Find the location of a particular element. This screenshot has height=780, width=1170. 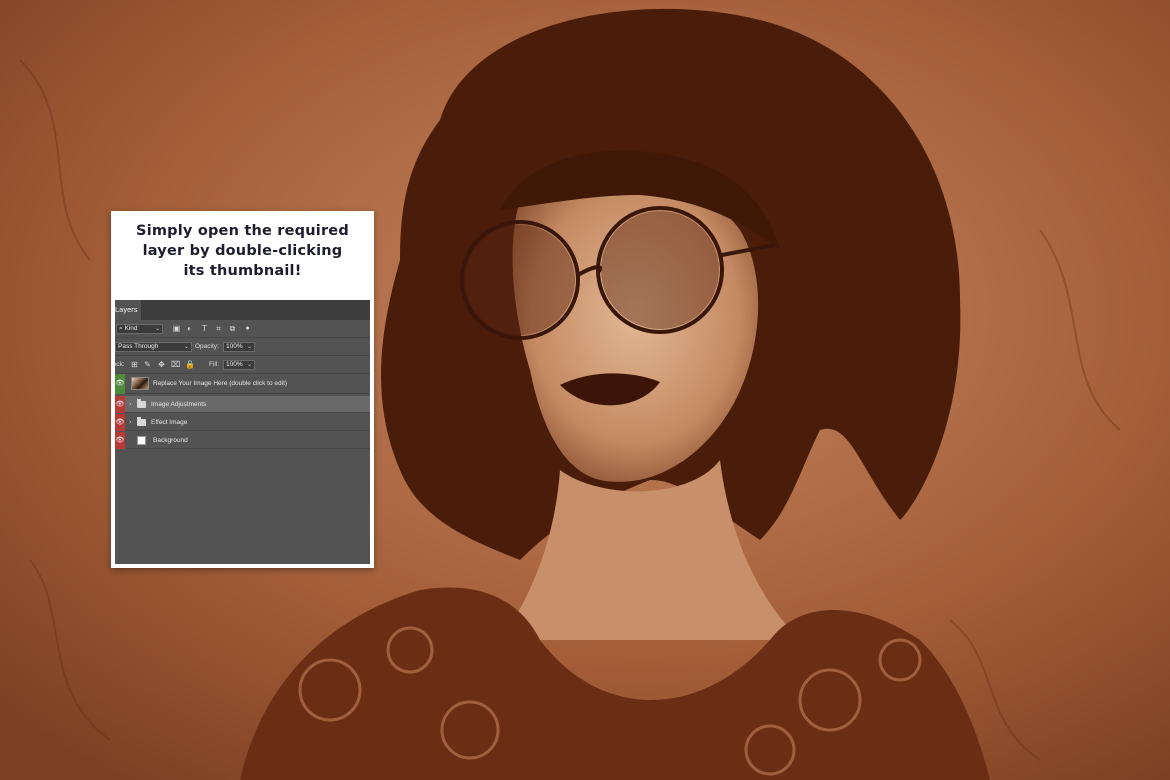

type-filter-icon: T is located at coordinates (204, 328).